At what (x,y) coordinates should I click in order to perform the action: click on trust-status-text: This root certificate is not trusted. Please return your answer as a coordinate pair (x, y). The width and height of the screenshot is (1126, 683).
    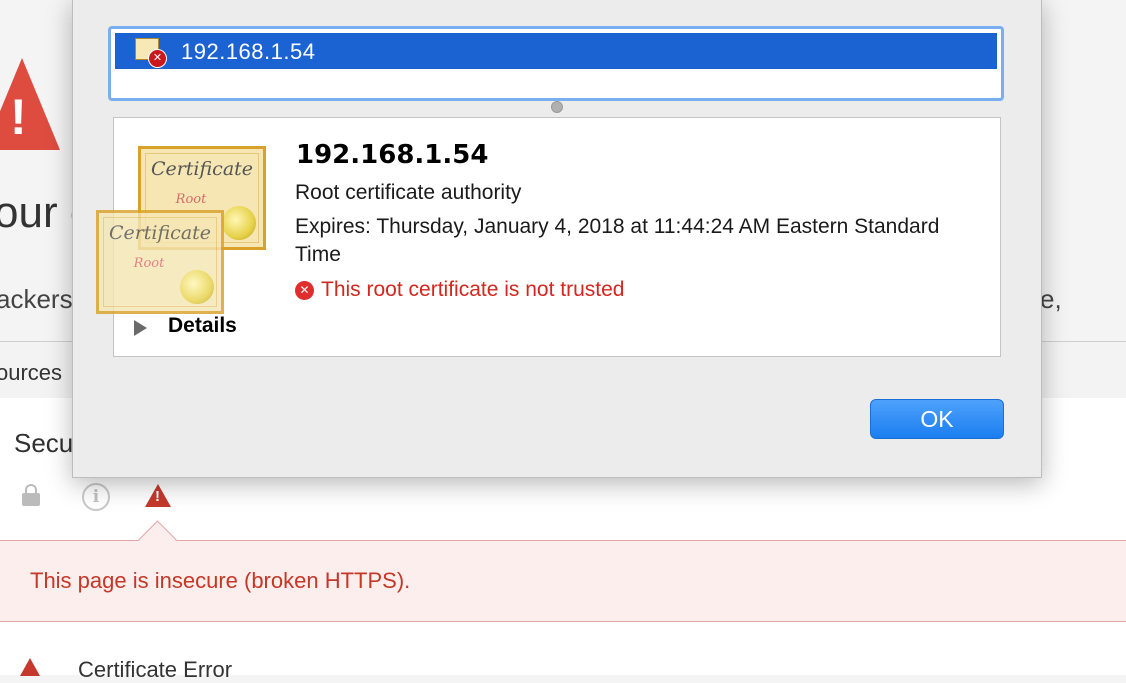
    Looking at the image, I should click on (473, 289).